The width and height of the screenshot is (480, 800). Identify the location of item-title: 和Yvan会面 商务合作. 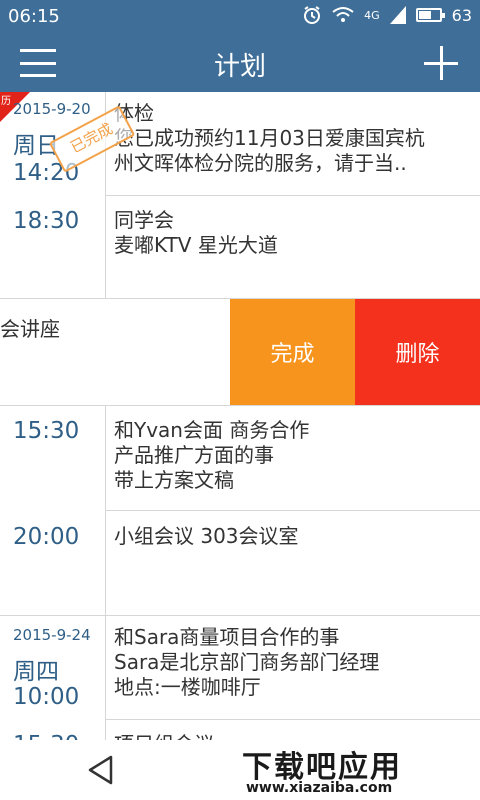
(212, 430).